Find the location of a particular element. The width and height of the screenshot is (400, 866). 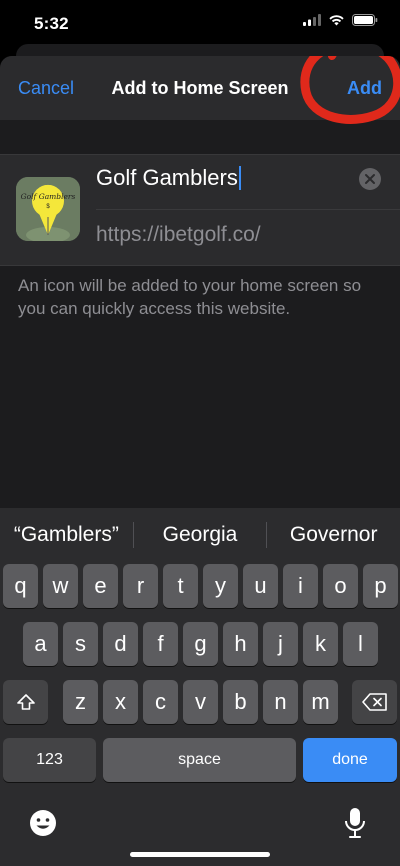

key-o: o is located at coordinates (340, 586).